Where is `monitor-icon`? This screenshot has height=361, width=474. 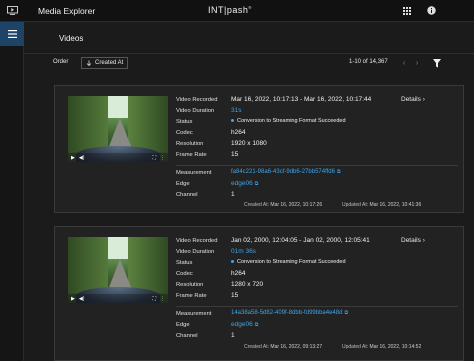 monitor-icon is located at coordinates (12, 10).